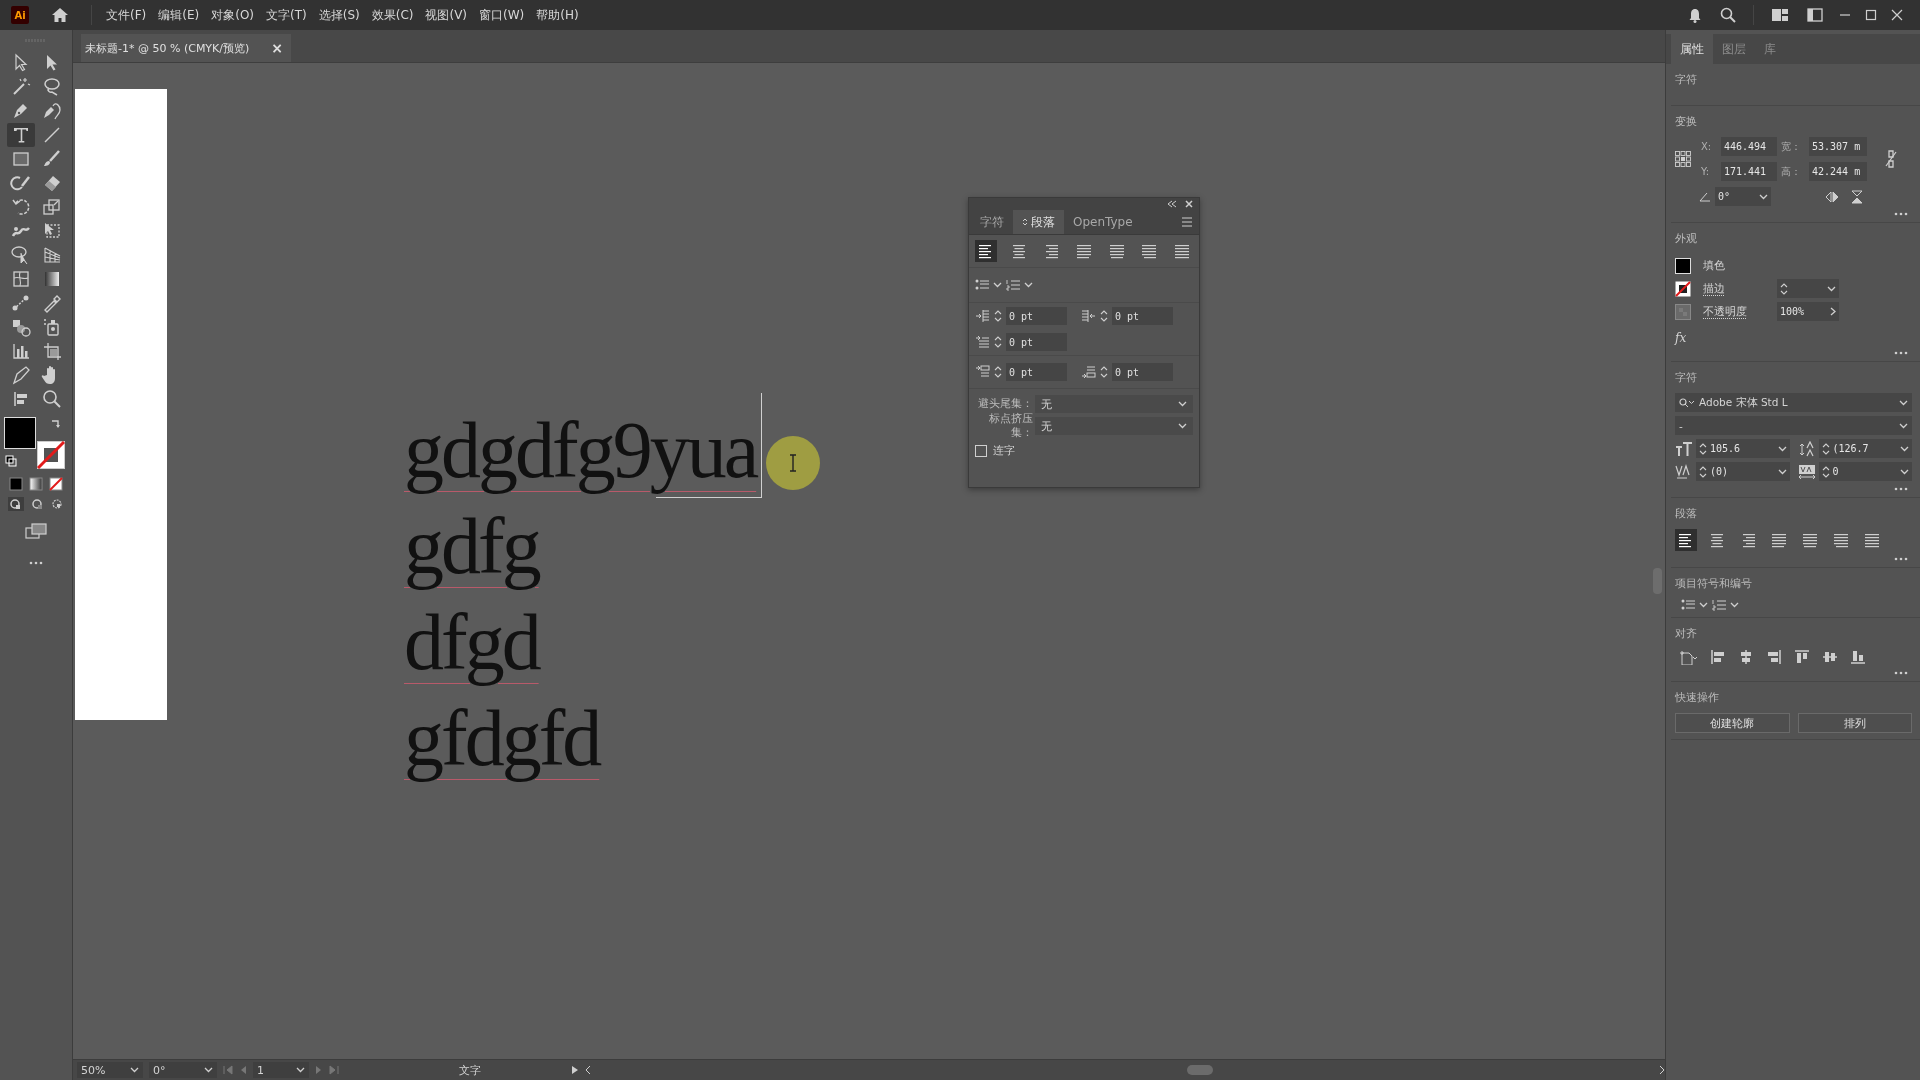  What do you see at coordinates (20, 135) in the screenshot?
I see `tool-button` at bounding box center [20, 135].